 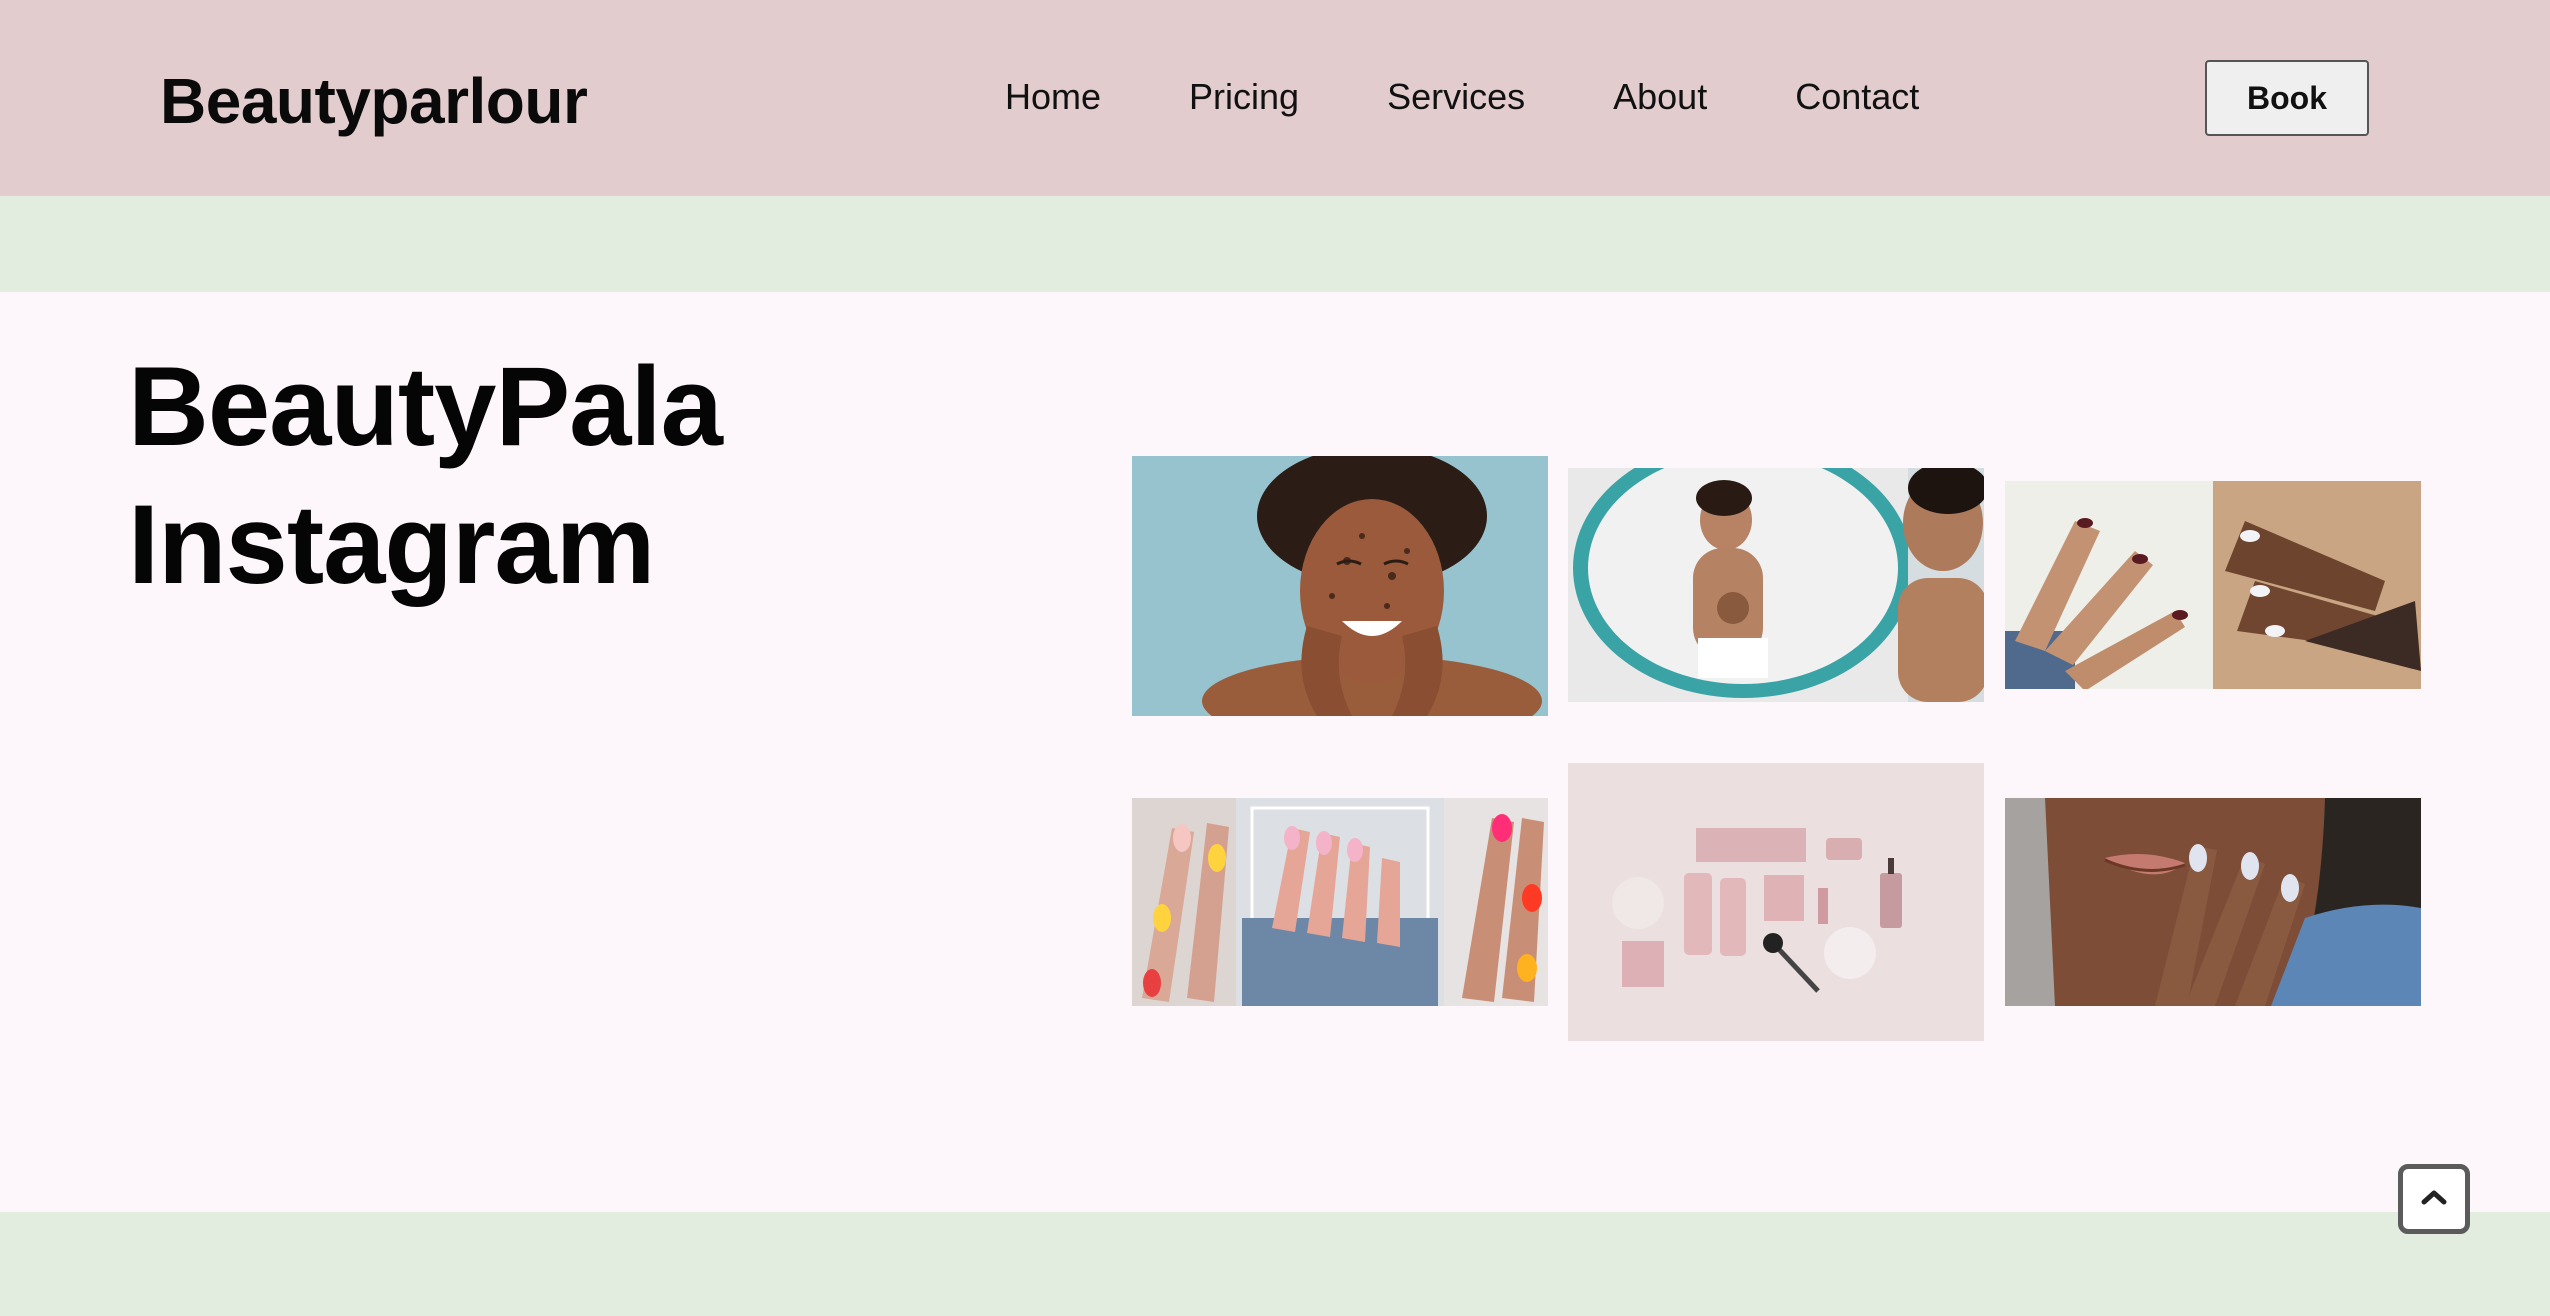 What do you see at coordinates (391, 544) in the screenshot?
I see `instagram-title-line2: Instagram` at bounding box center [391, 544].